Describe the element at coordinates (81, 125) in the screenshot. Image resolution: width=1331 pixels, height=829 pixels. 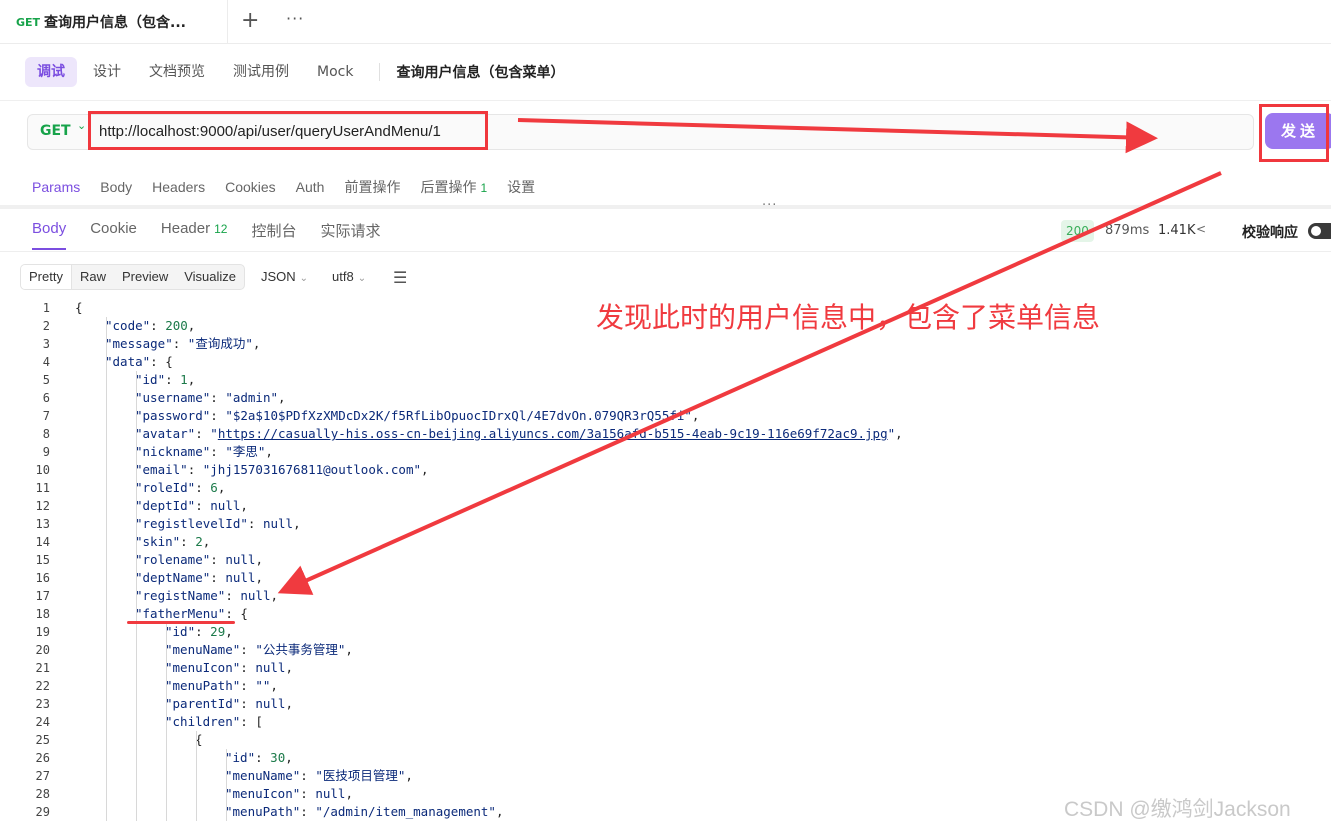
I see `method-chevron-down-icon: ⌄` at that location.